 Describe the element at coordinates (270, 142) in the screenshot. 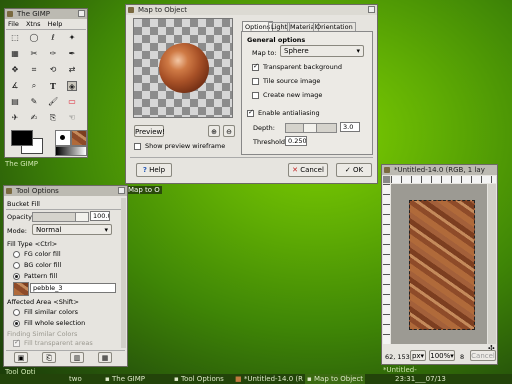

I see `threshold-label: Threshold:` at that location.